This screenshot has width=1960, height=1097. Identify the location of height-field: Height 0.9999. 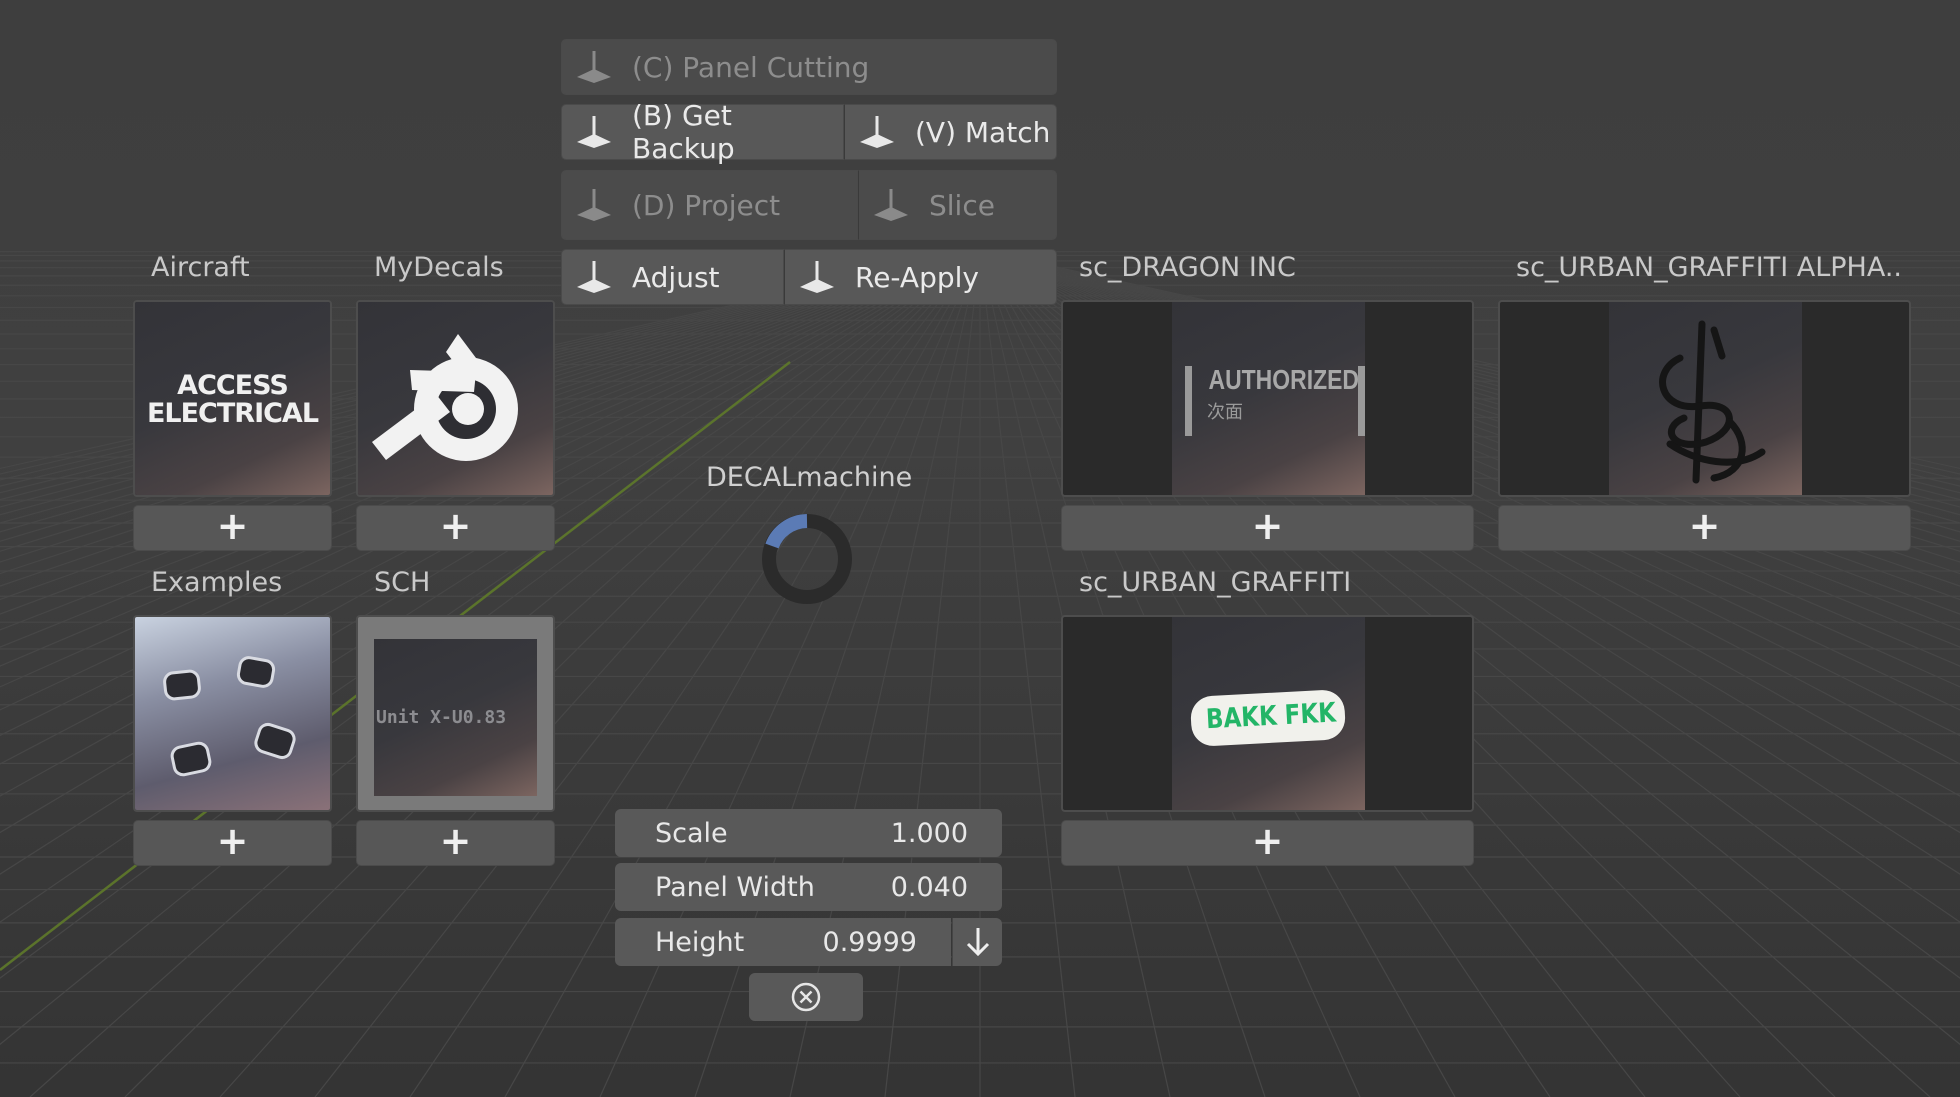
(783, 942).